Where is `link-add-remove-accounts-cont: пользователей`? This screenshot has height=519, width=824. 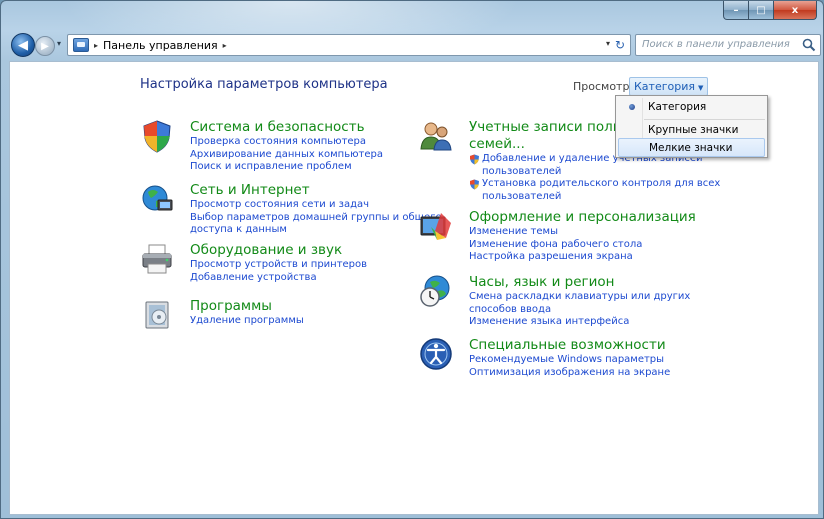
link-add-remove-accounts-cont: пользователей is located at coordinates (594, 172).